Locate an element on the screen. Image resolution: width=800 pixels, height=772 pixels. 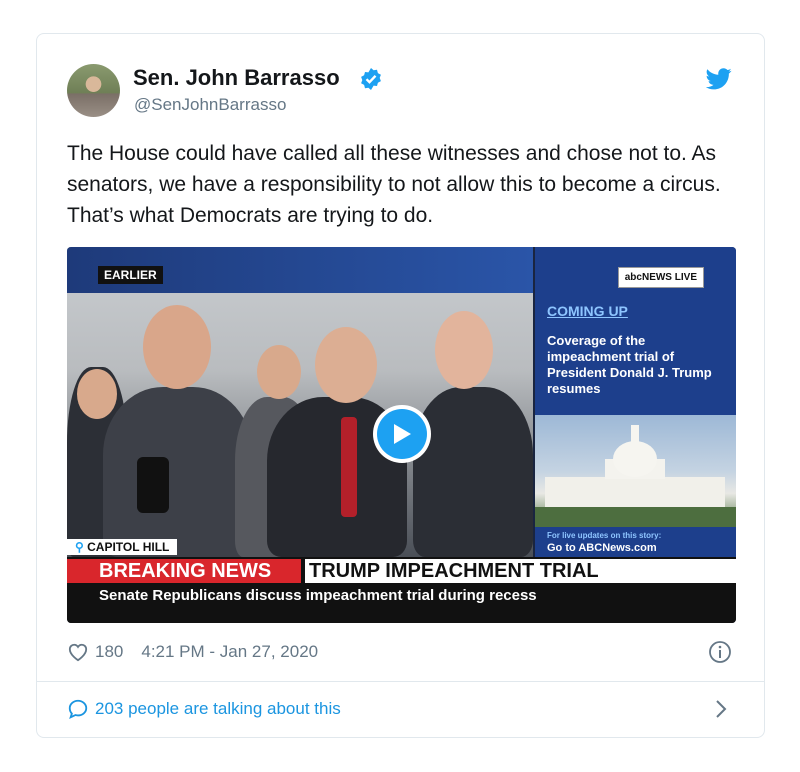
play-icon is located at coordinates (402, 434).